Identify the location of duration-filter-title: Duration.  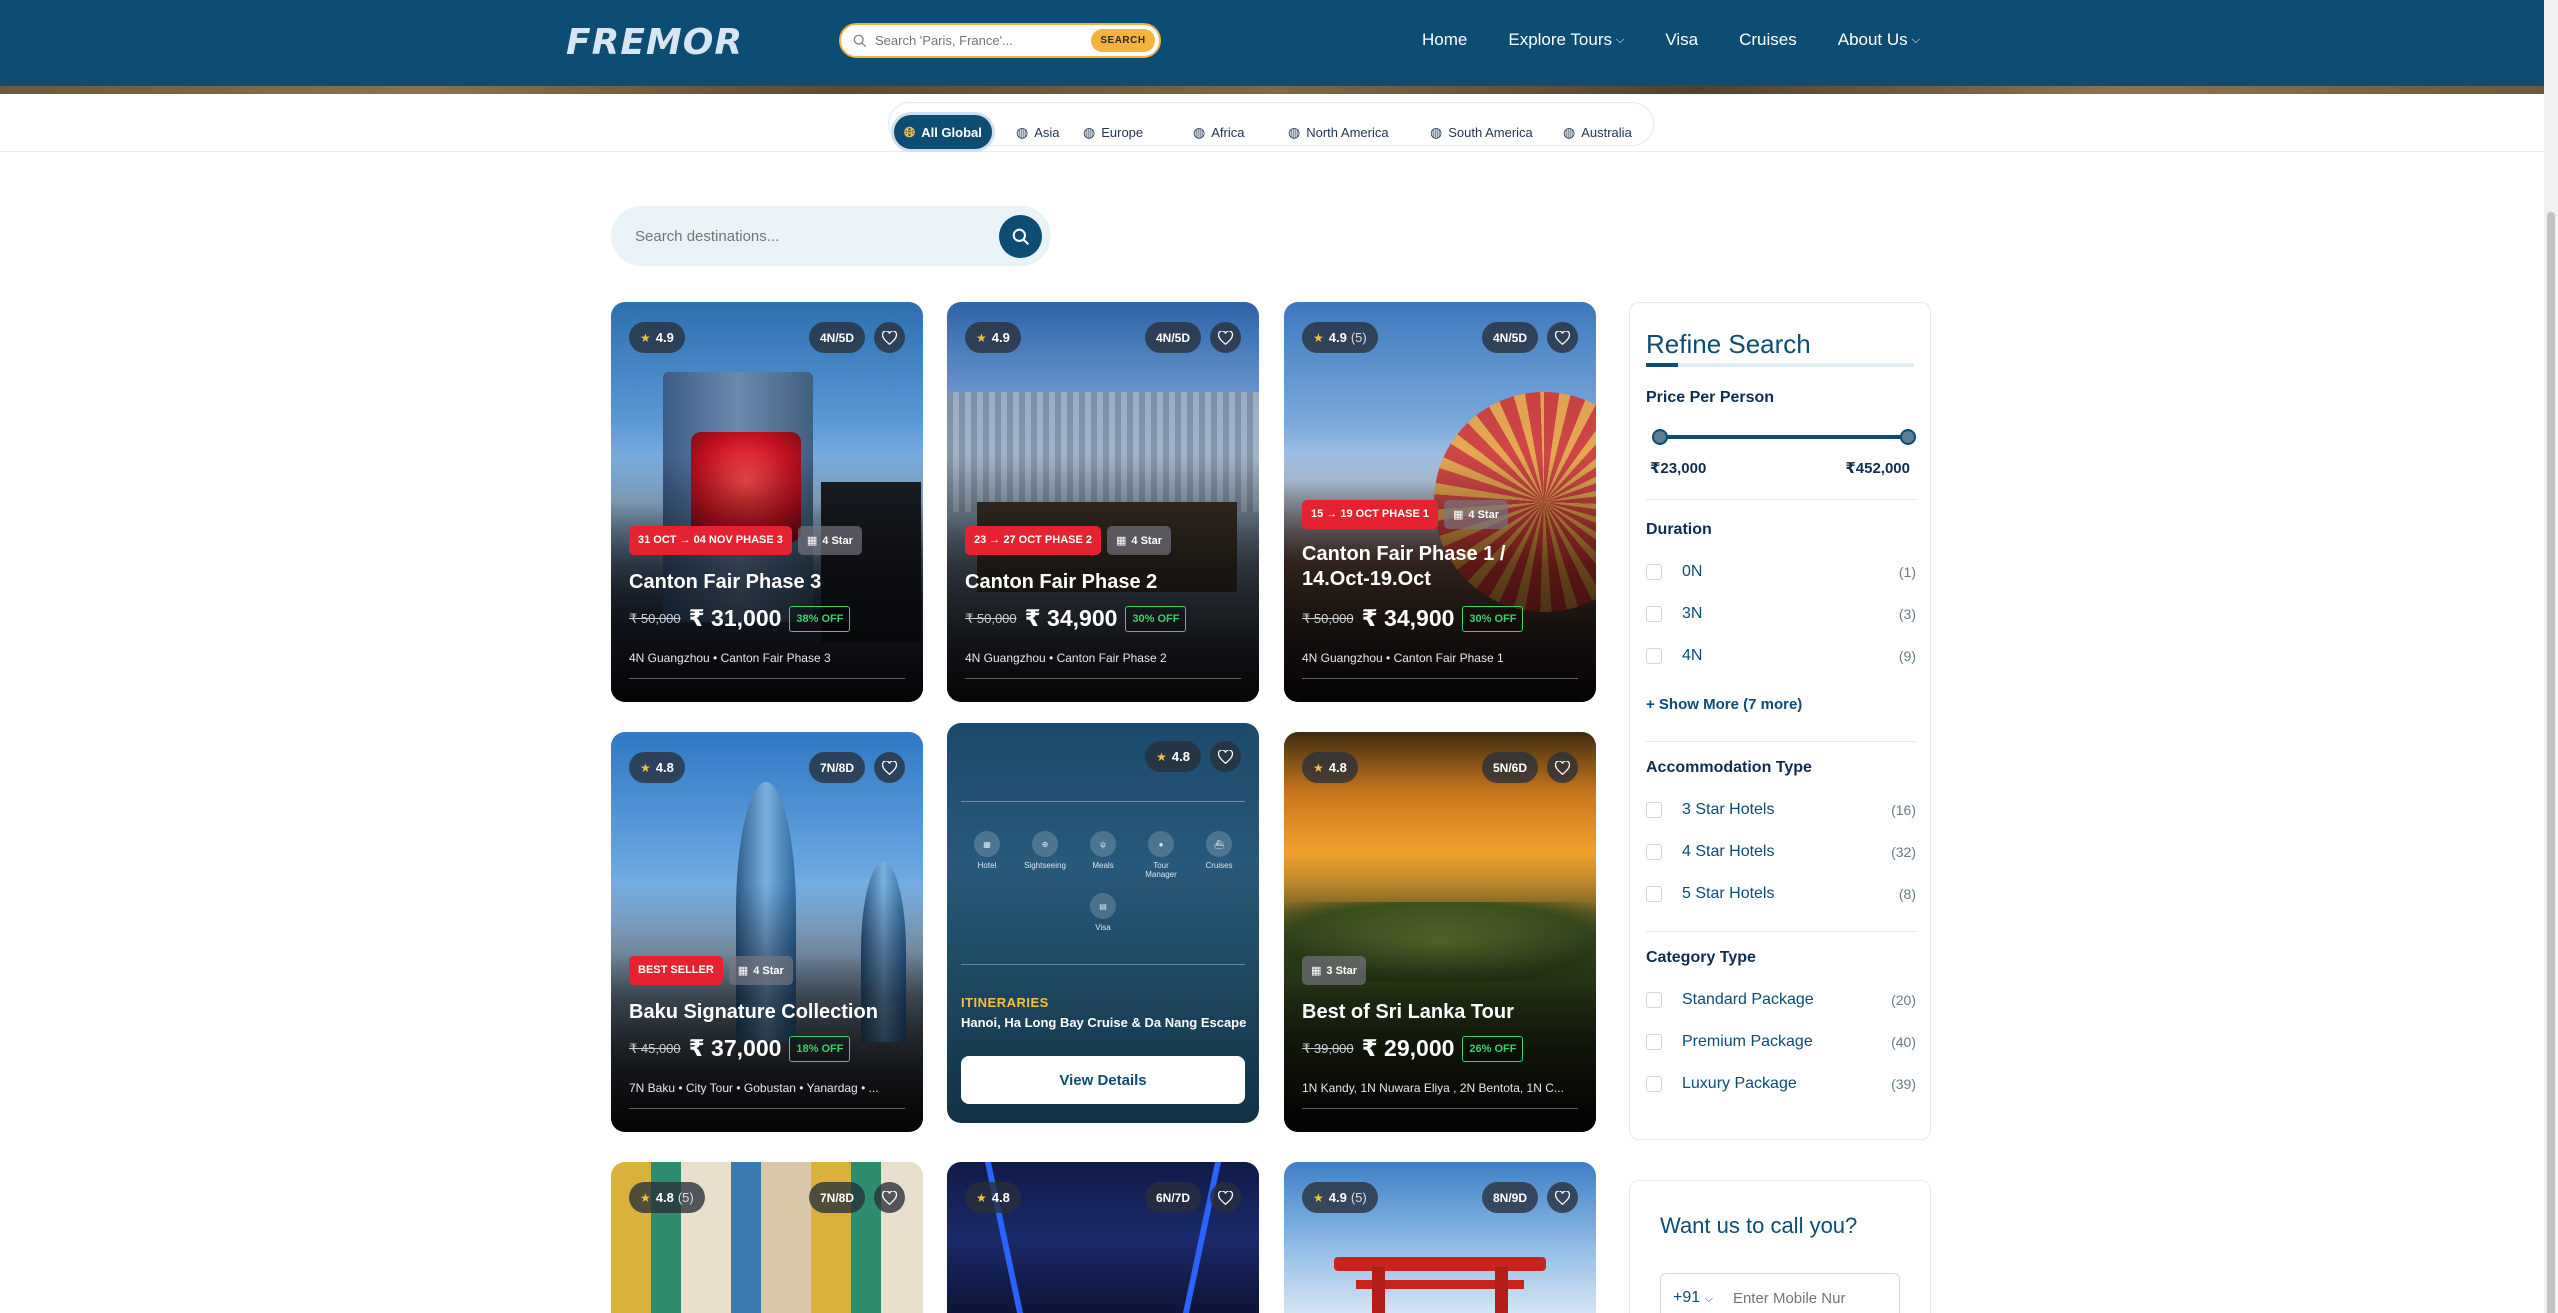
(1679, 529).